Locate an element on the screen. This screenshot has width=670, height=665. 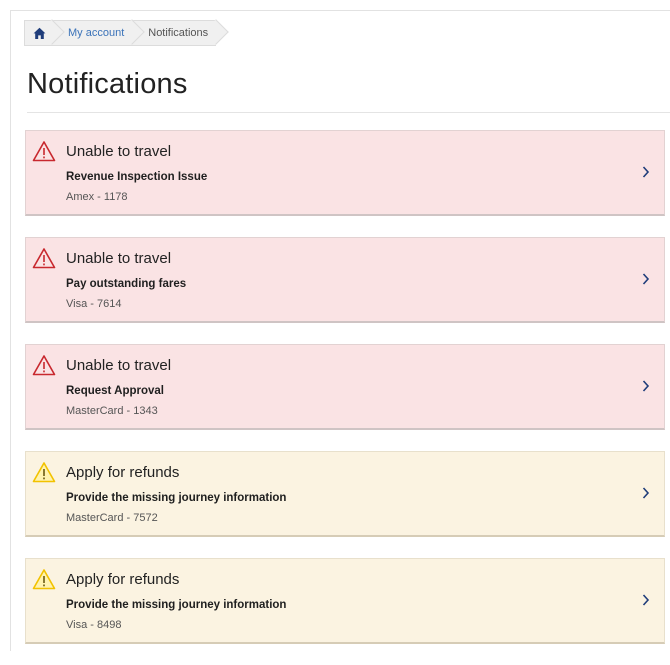
notification-subtitle: Revenue Inspection Issue is located at coordinates (137, 177).